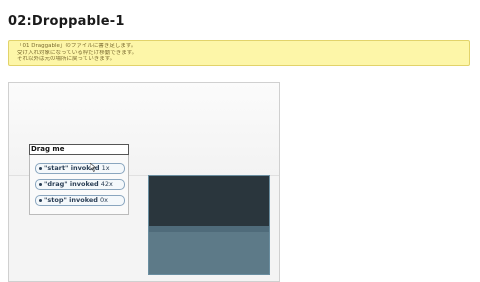 This screenshot has height=282, width=480. What do you see at coordinates (106, 184) in the screenshot?
I see `event-count: 42x` at bounding box center [106, 184].